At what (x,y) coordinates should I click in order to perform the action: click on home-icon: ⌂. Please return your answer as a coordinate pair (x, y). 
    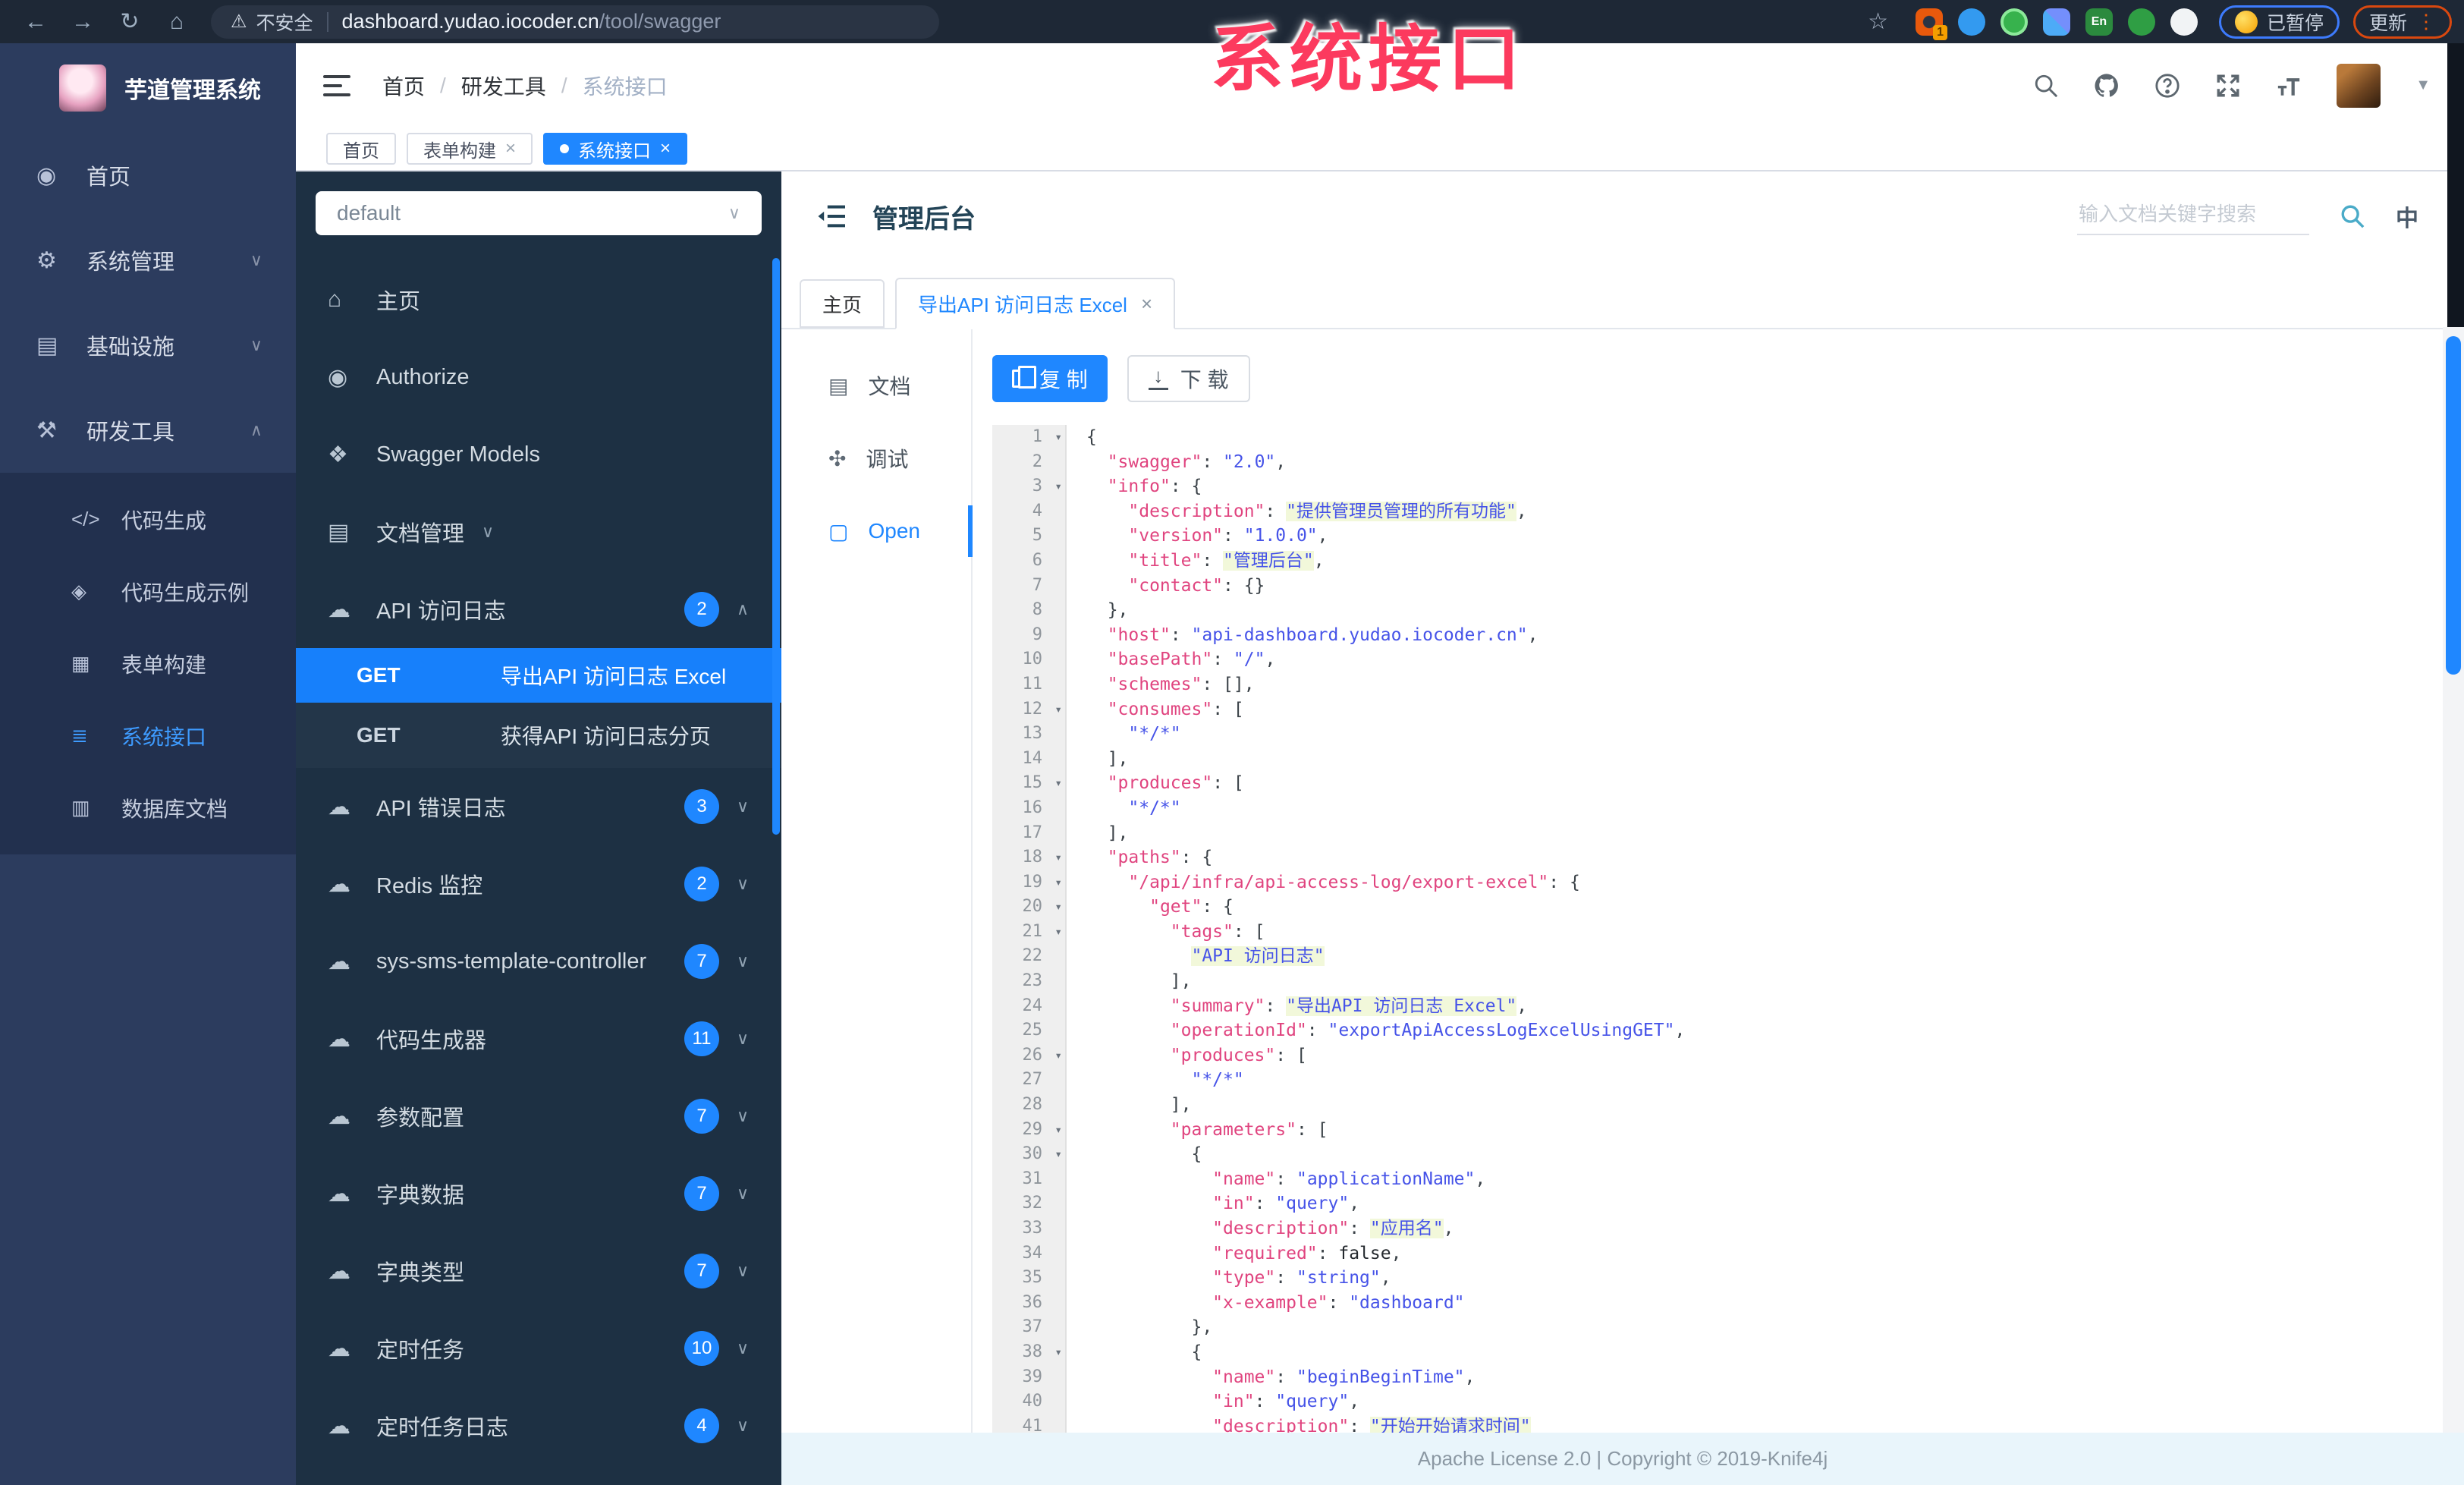
    Looking at the image, I should click on (176, 22).